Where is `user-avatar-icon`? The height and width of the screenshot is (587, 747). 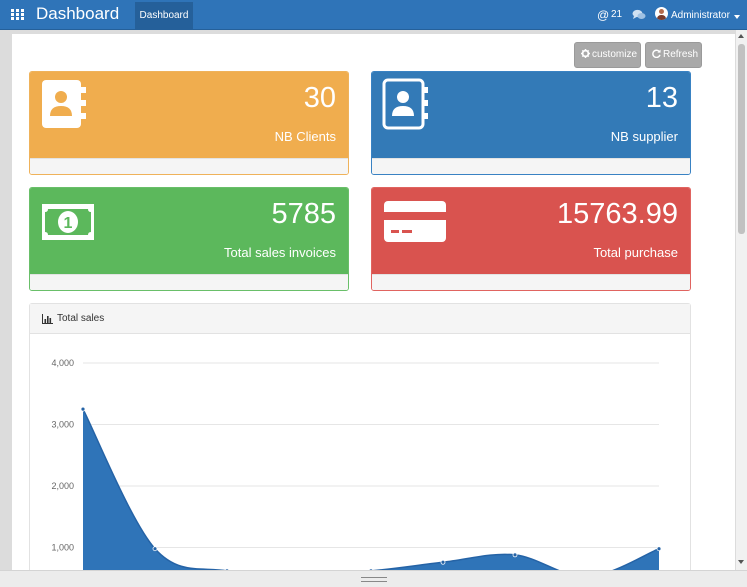
user-avatar-icon is located at coordinates (661, 13).